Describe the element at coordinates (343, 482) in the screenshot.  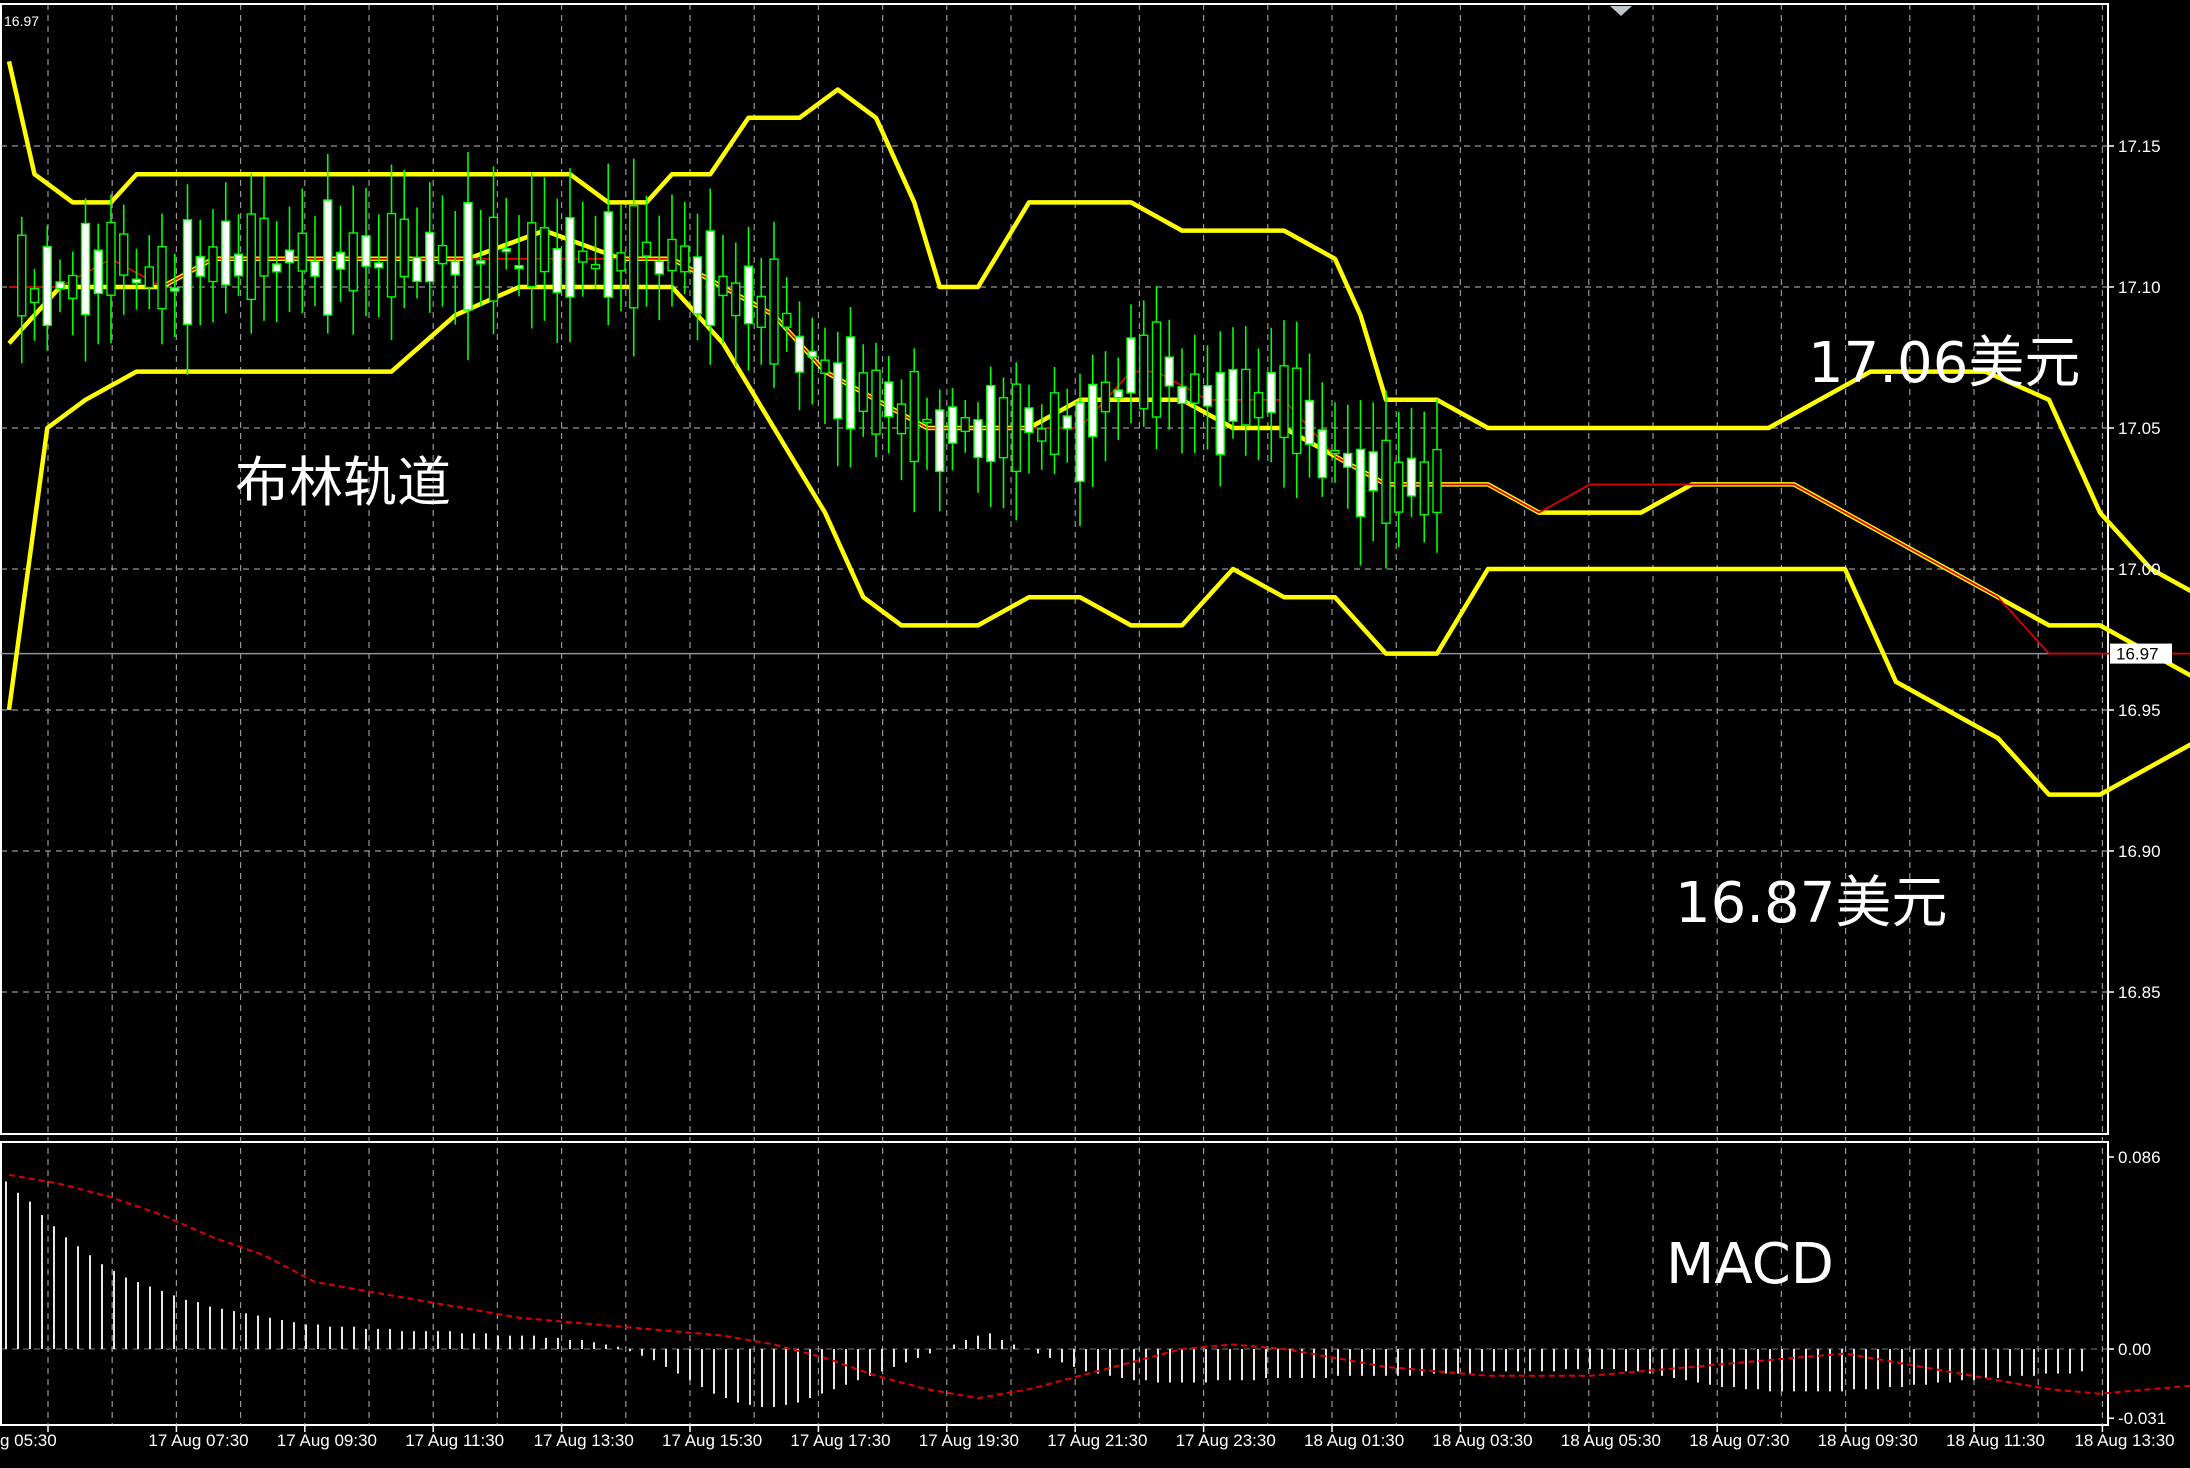
I see `bollinger-annotation: 布林轨道` at that location.